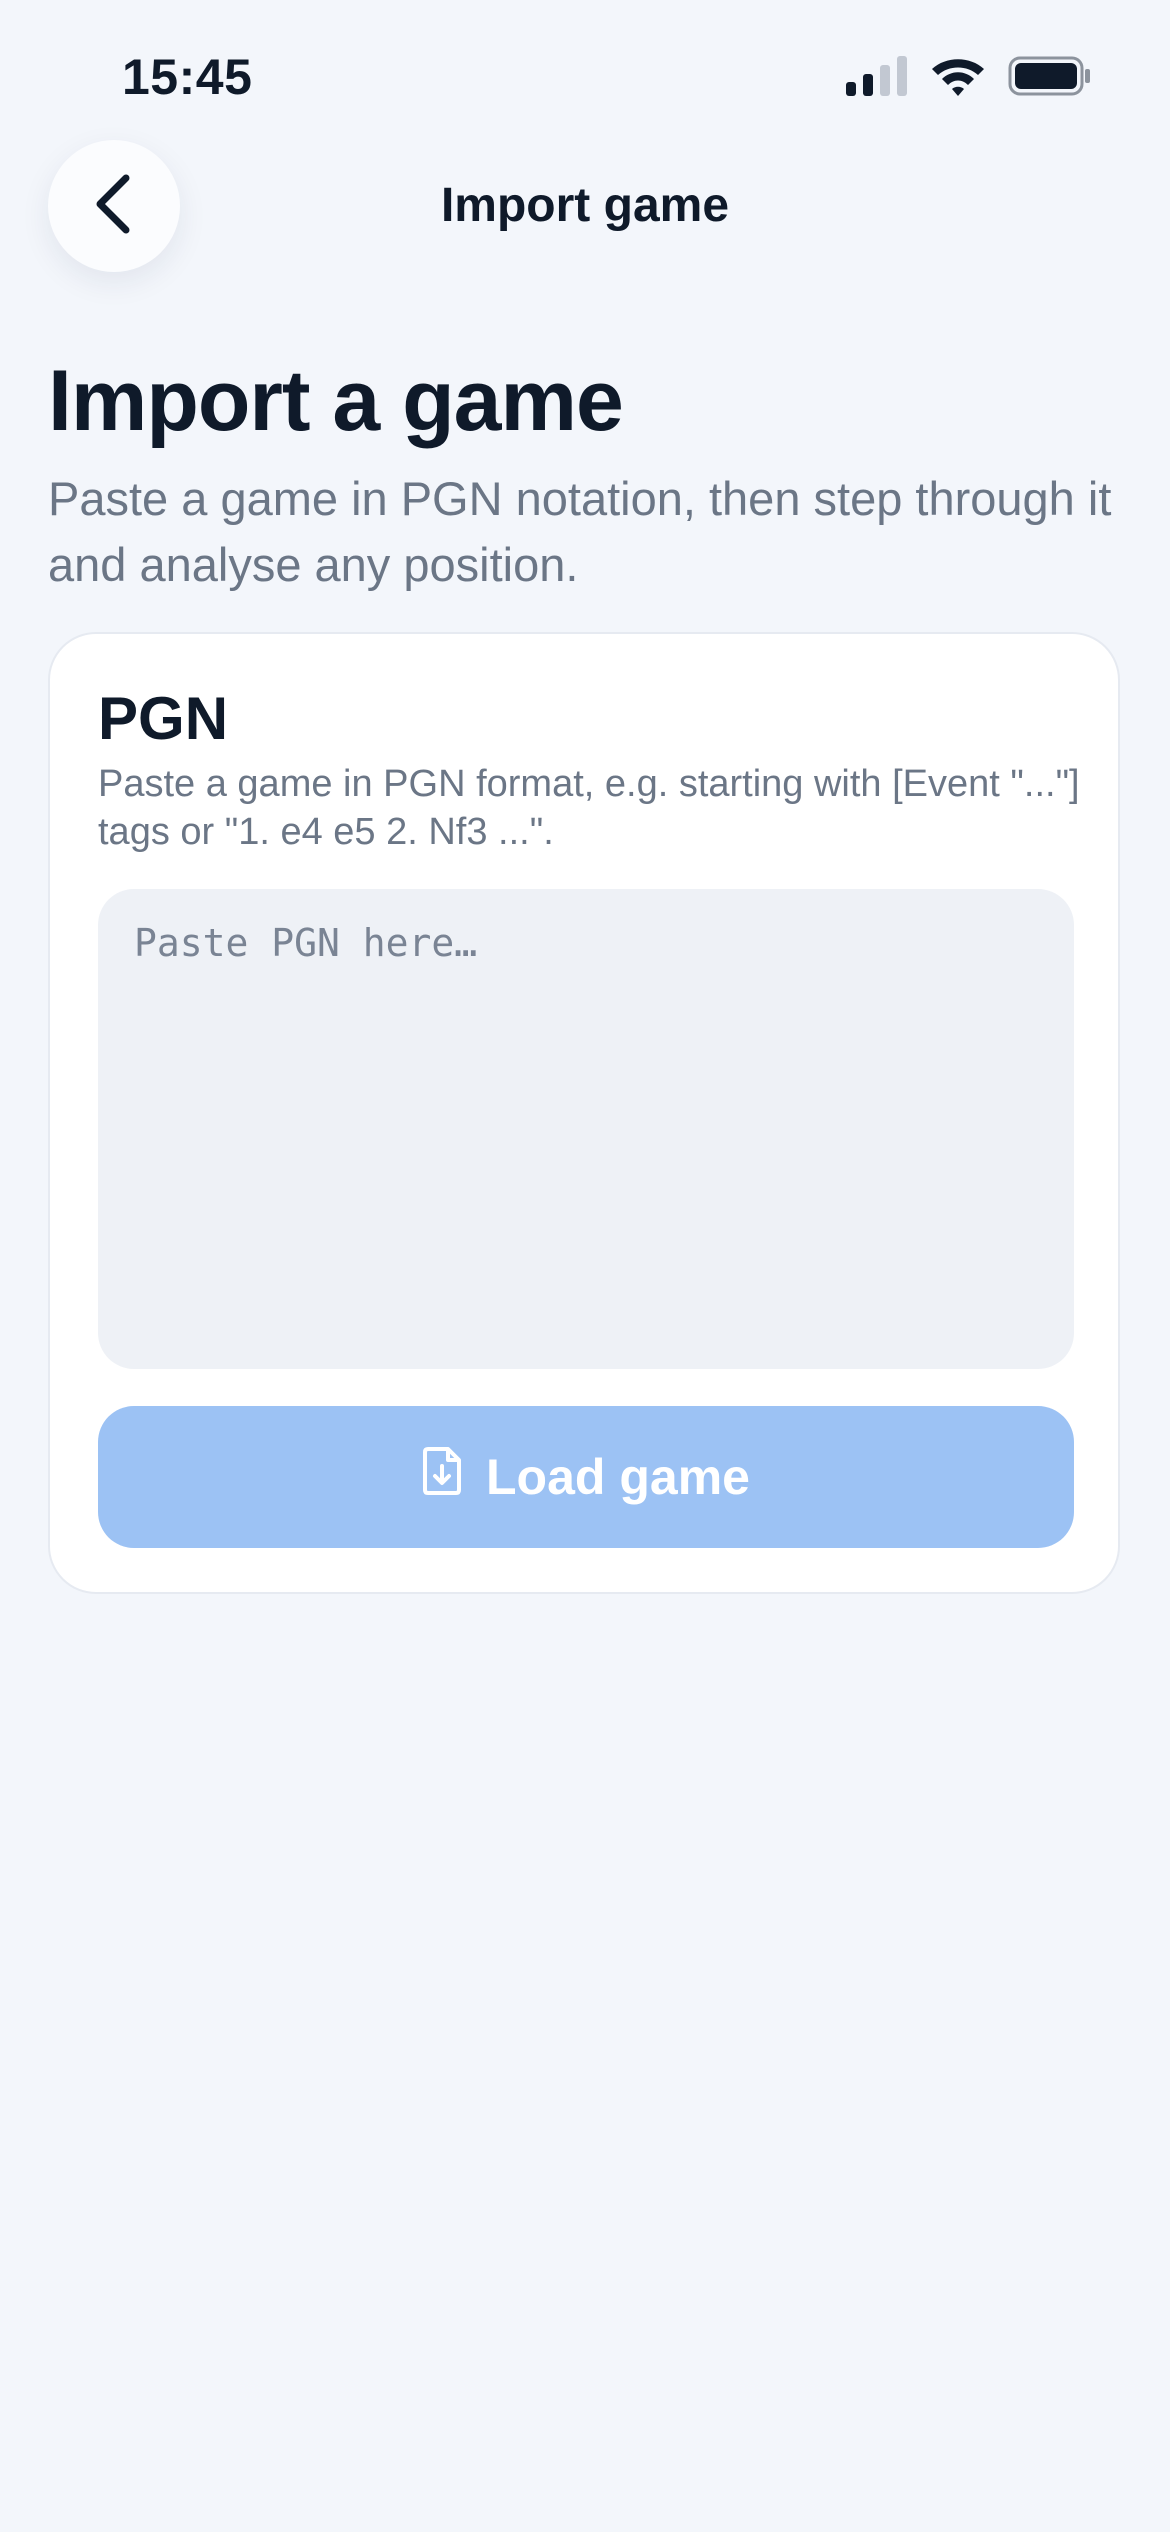  I want to click on cellular-signal-icon, so click(877, 78).